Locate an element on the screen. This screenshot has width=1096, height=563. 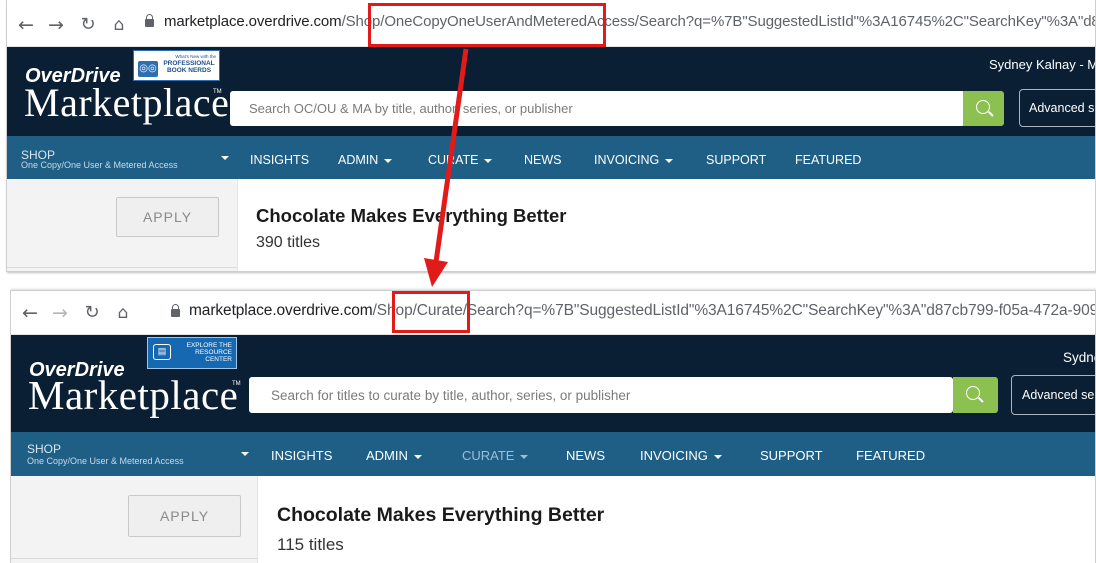
title-count: 390 titles is located at coordinates (288, 242).